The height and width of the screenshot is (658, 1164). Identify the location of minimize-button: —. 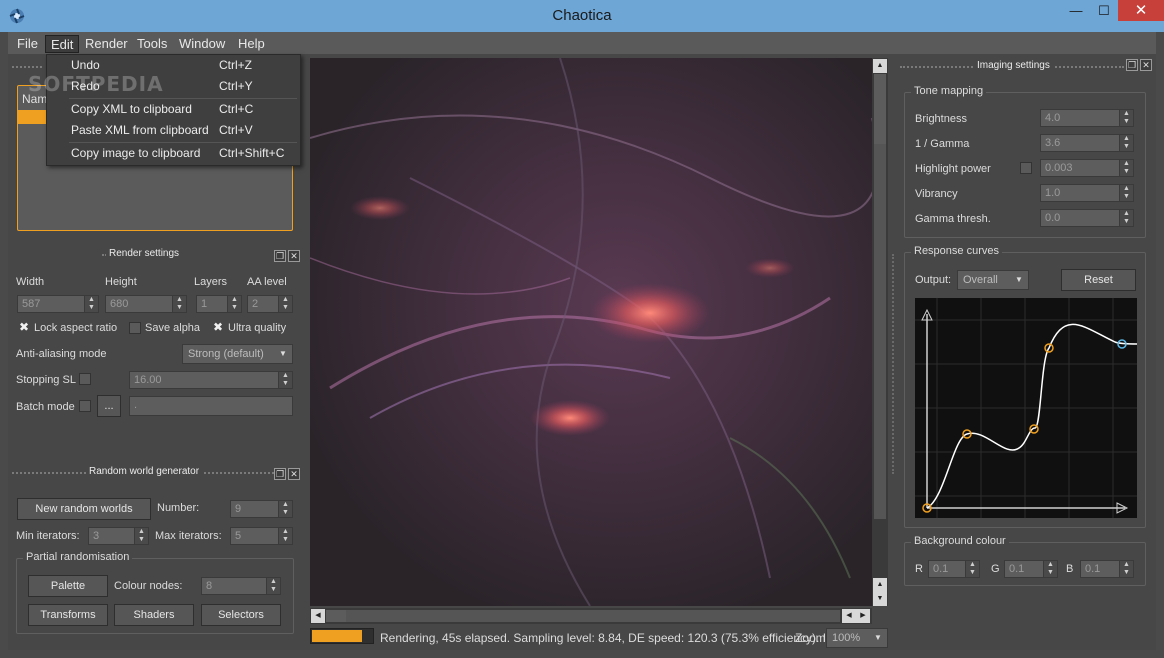
(1076, 10).